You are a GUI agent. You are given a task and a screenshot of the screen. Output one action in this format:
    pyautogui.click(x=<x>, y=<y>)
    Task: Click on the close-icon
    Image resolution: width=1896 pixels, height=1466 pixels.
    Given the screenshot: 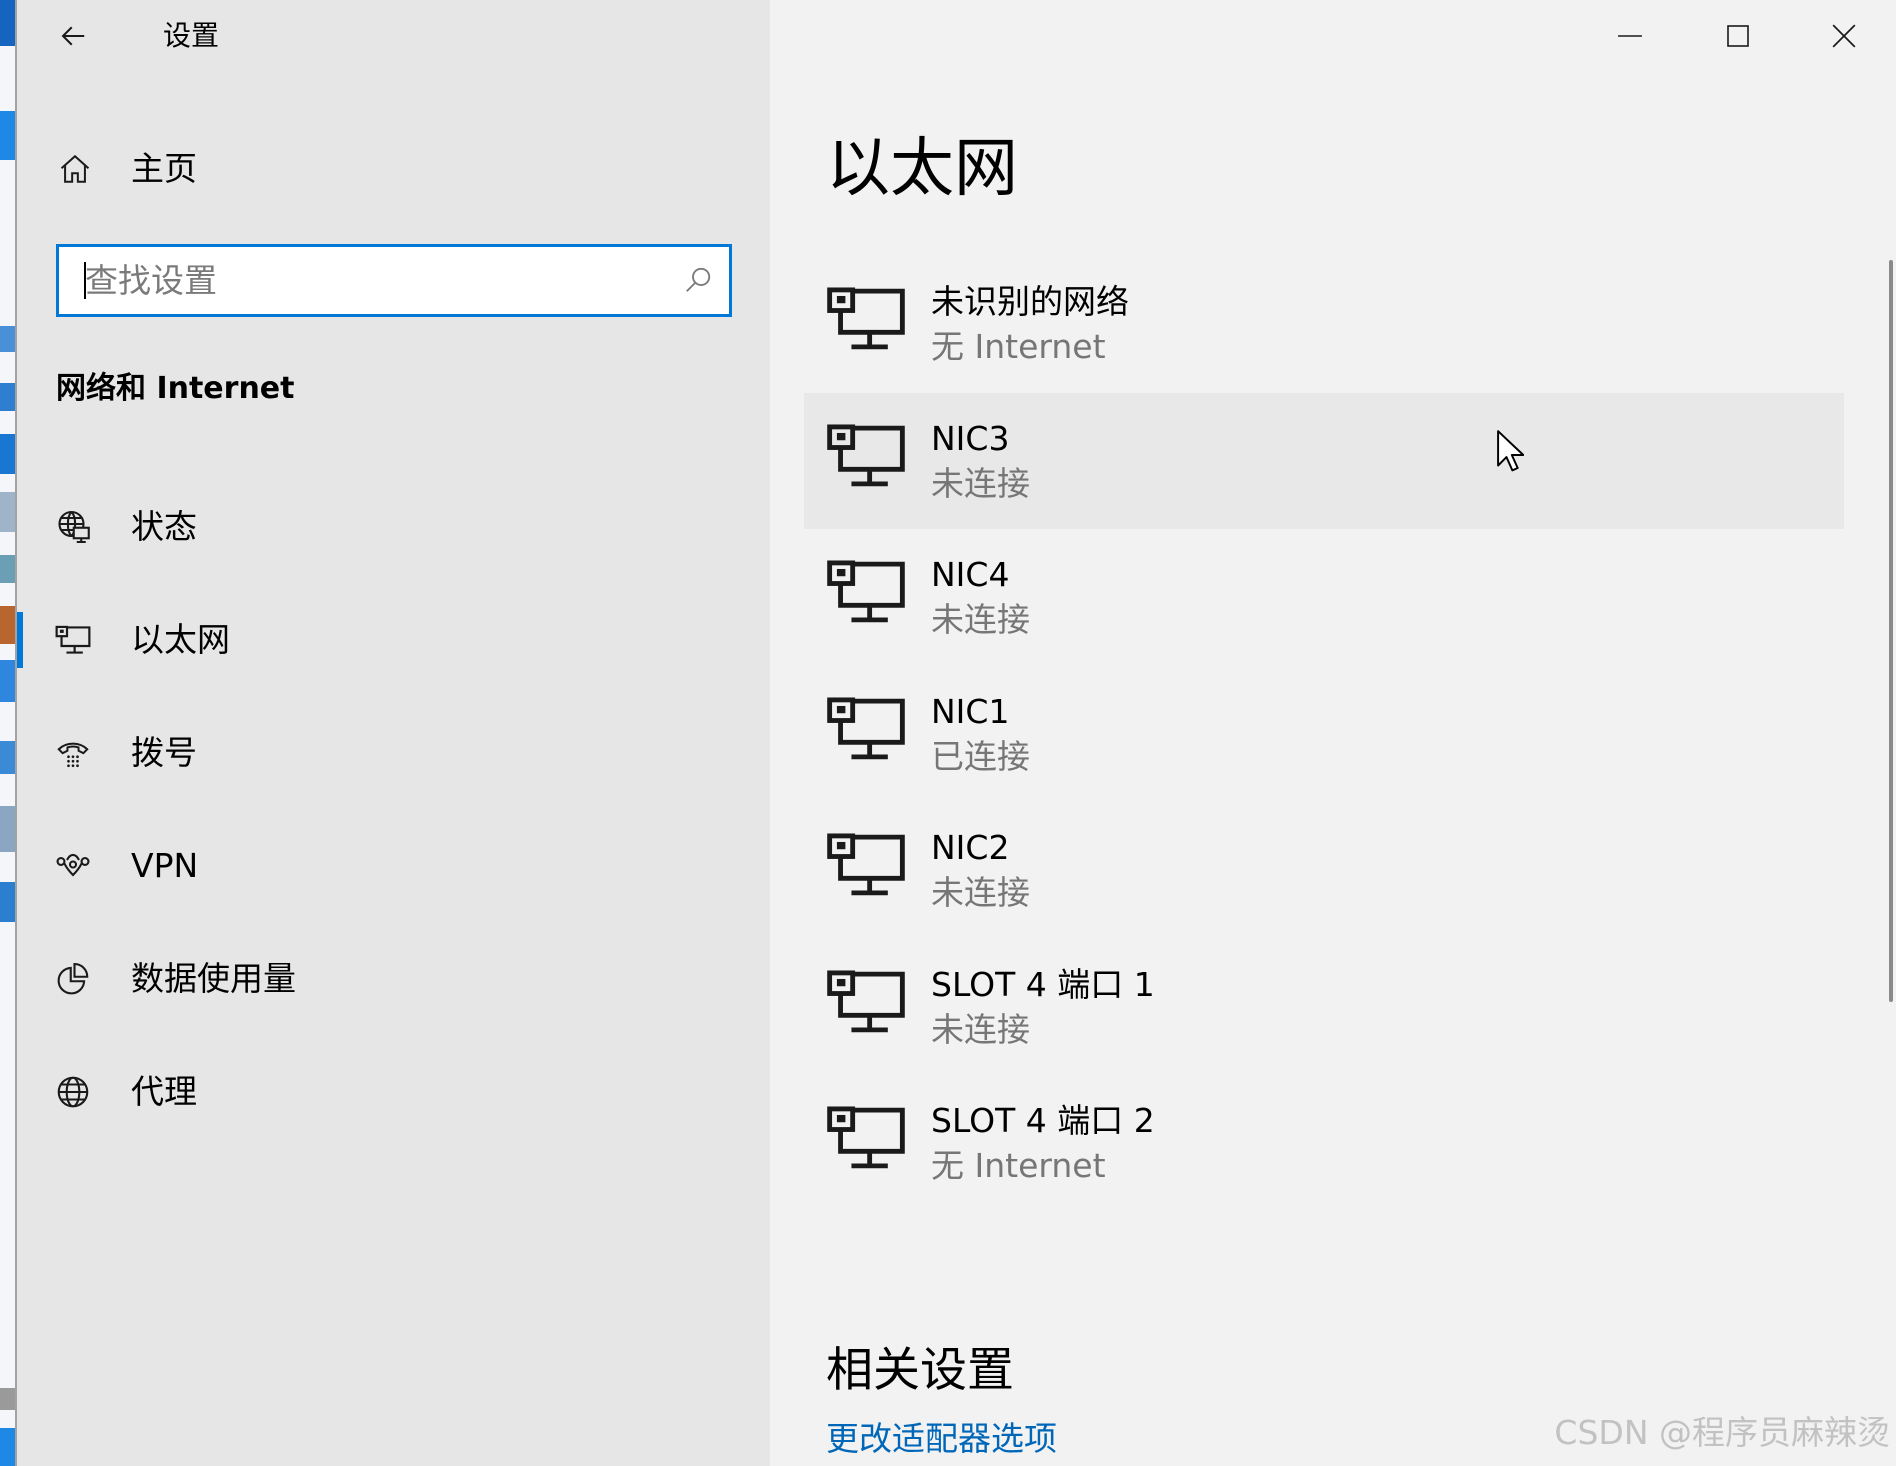 What is the action you would take?
    pyautogui.click(x=1844, y=36)
    